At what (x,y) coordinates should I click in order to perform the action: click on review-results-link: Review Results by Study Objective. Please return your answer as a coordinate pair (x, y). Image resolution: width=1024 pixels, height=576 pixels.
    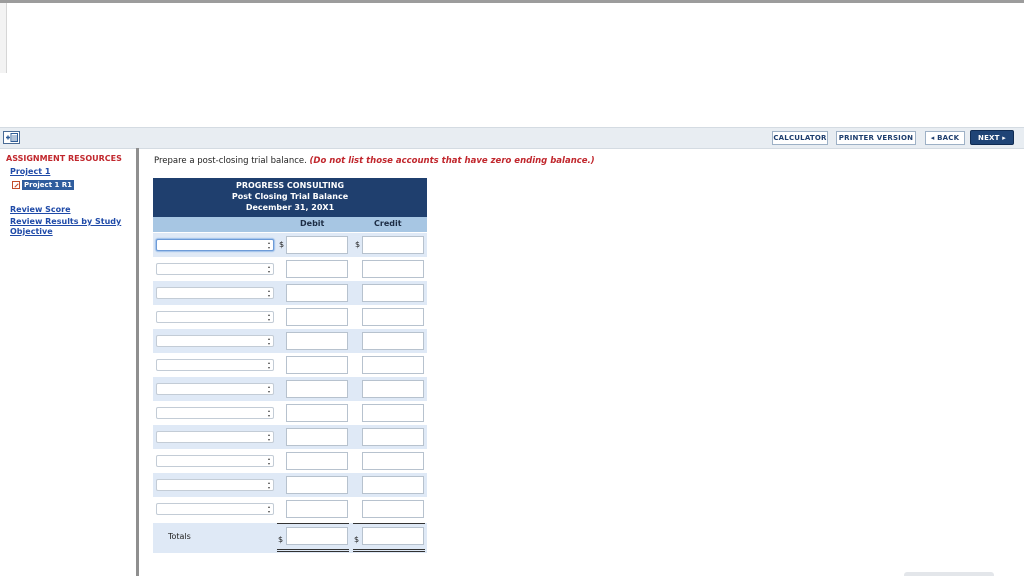
    Looking at the image, I should click on (70, 227).